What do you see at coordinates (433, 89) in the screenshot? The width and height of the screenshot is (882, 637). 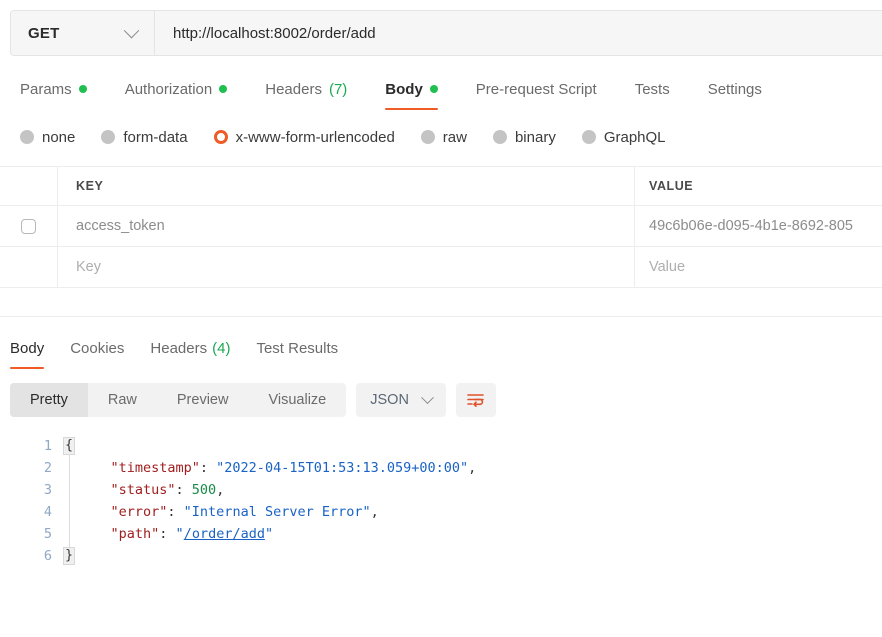 I see `tab-status-dot-icon` at bounding box center [433, 89].